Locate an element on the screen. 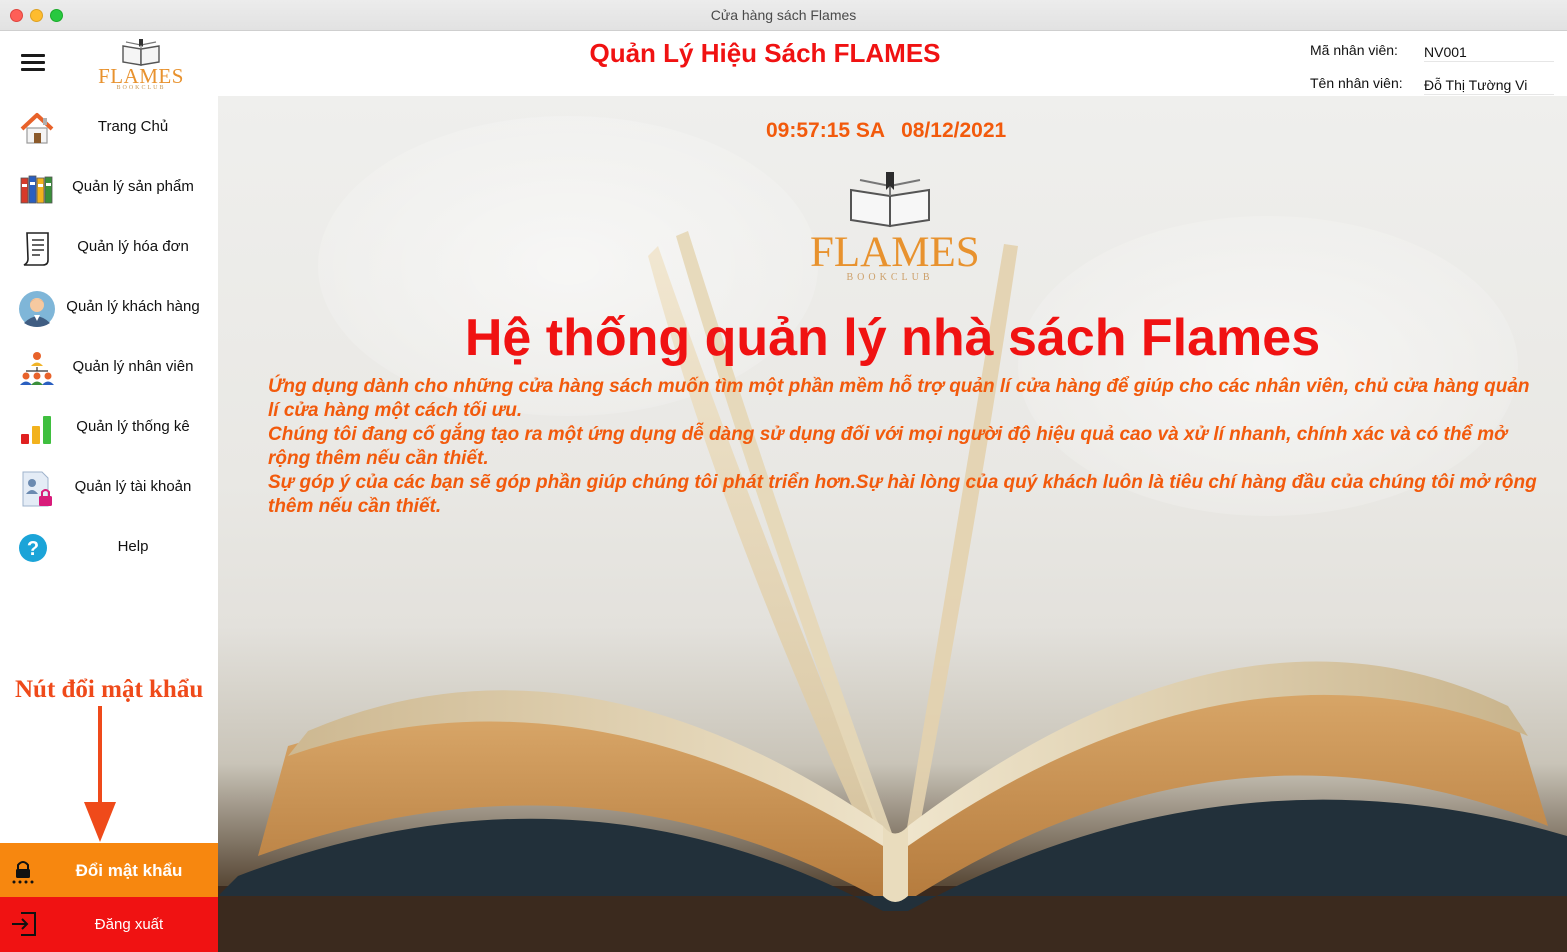 This screenshot has height=952, width=1567. account-lock-icon is located at coordinates (37, 489).